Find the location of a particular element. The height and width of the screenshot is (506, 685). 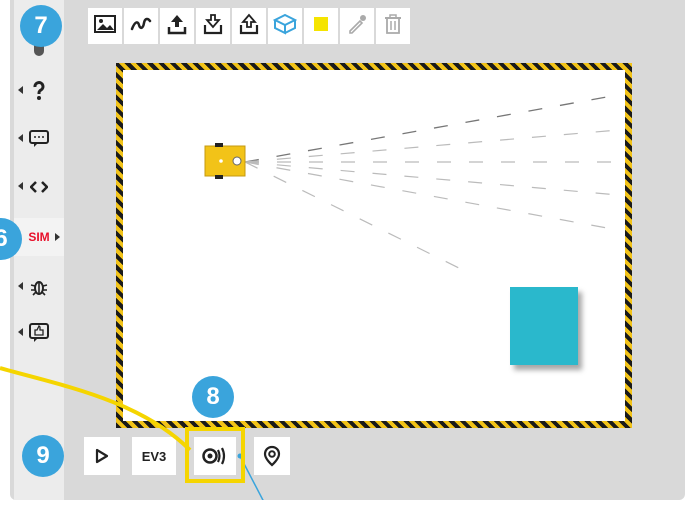

play-icon is located at coordinates (102, 456).